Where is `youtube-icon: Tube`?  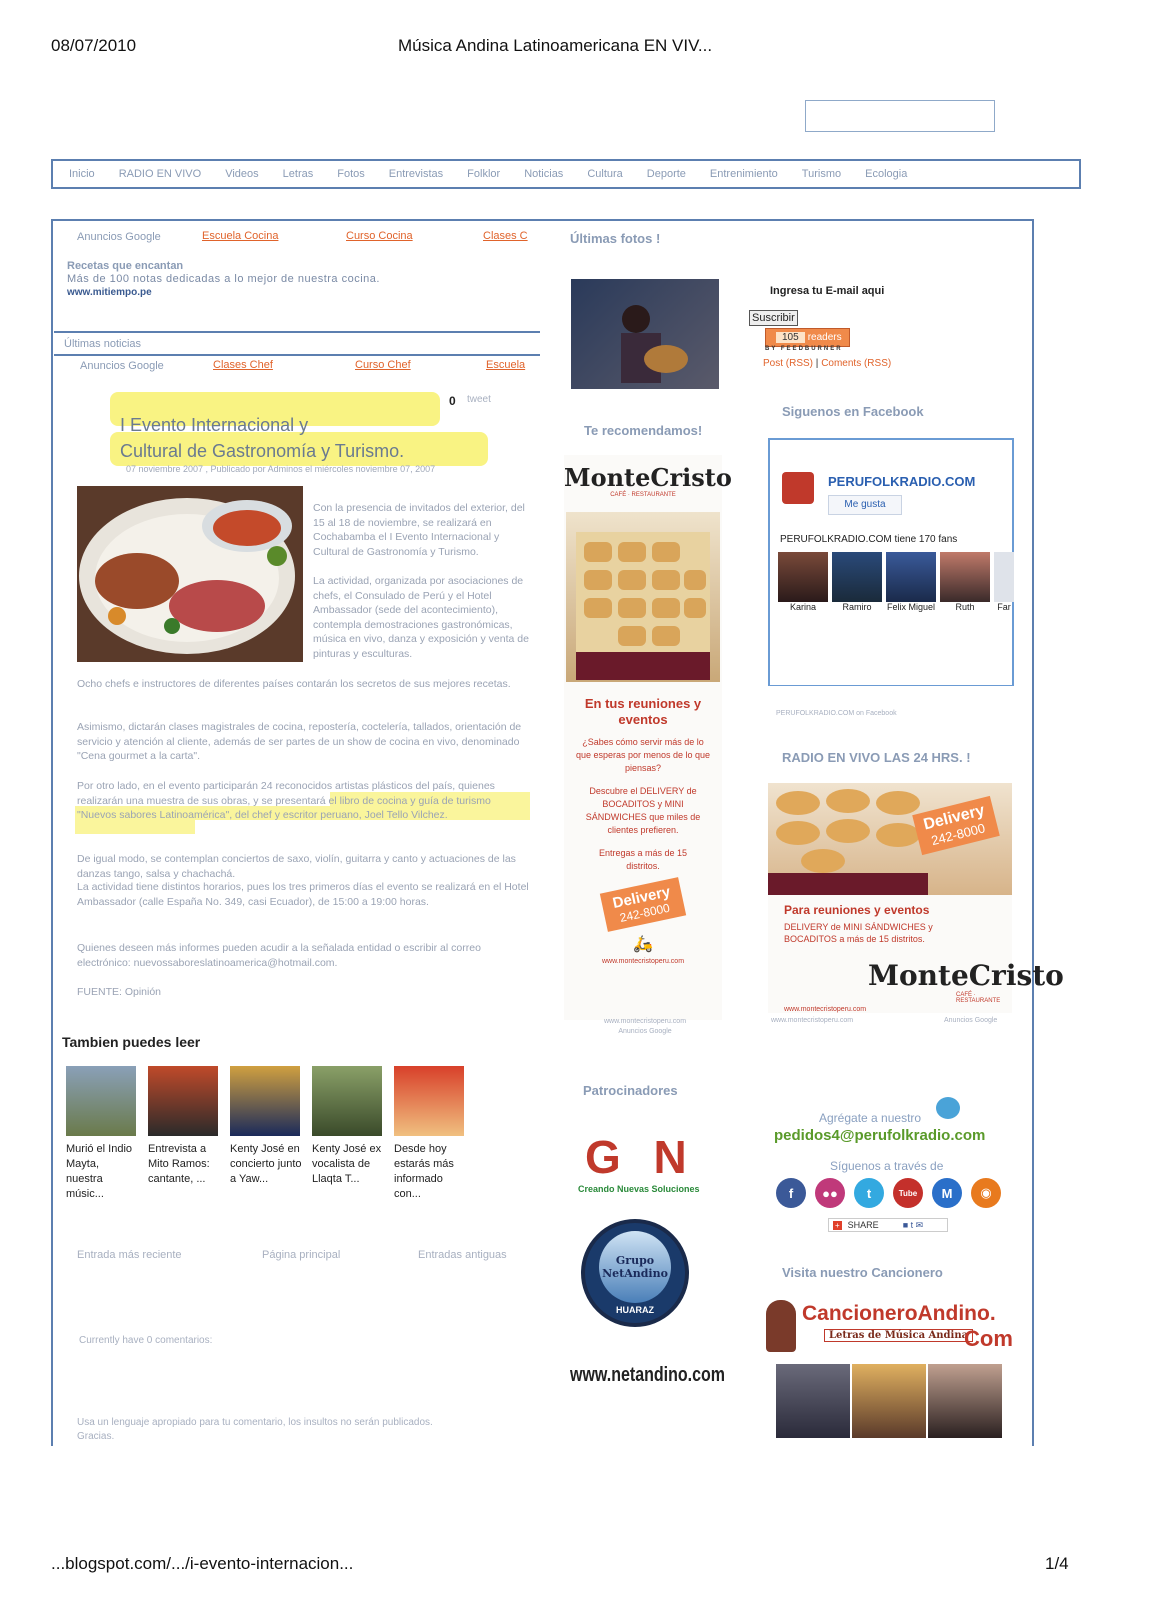
youtube-icon: Tube is located at coordinates (908, 1193).